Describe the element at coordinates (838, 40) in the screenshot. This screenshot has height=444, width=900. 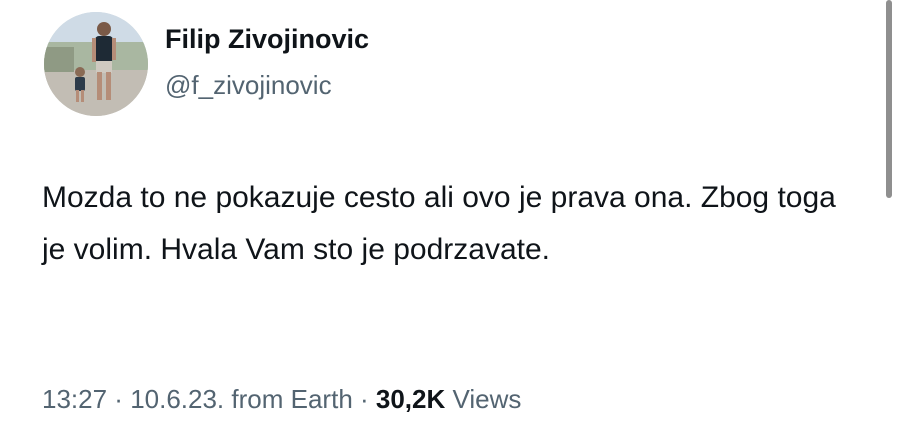
I see `more-options-button` at that location.